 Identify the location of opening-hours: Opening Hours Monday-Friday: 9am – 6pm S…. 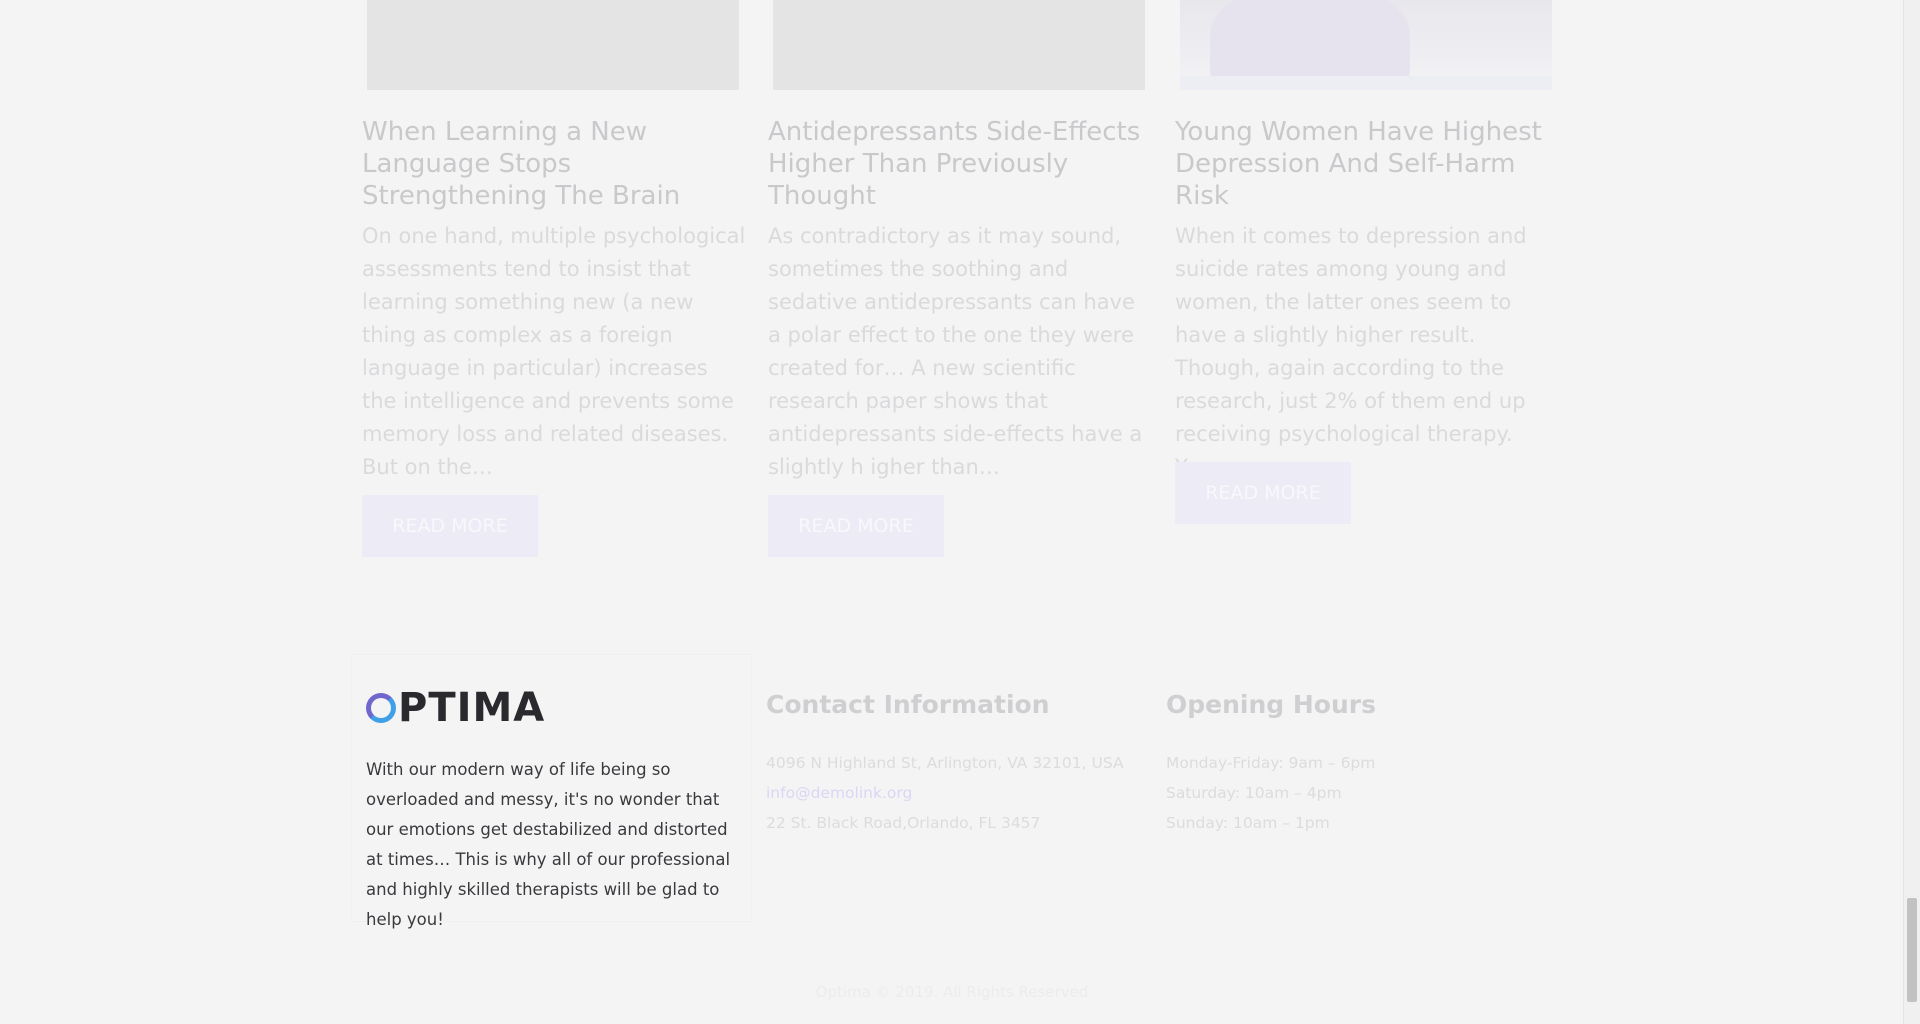
(1271, 763).